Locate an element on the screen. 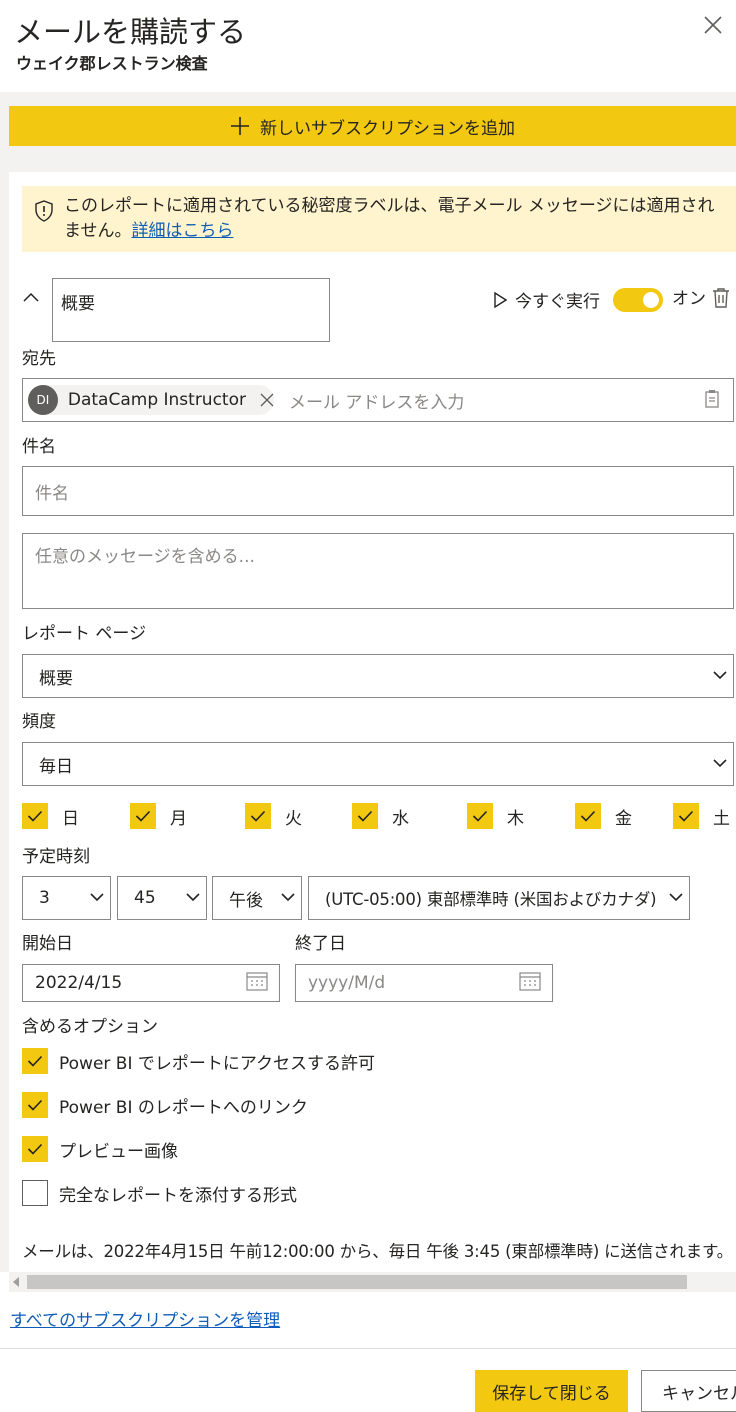 This screenshot has width=736, height=1412. remove-recipient-button is located at coordinates (267, 400).